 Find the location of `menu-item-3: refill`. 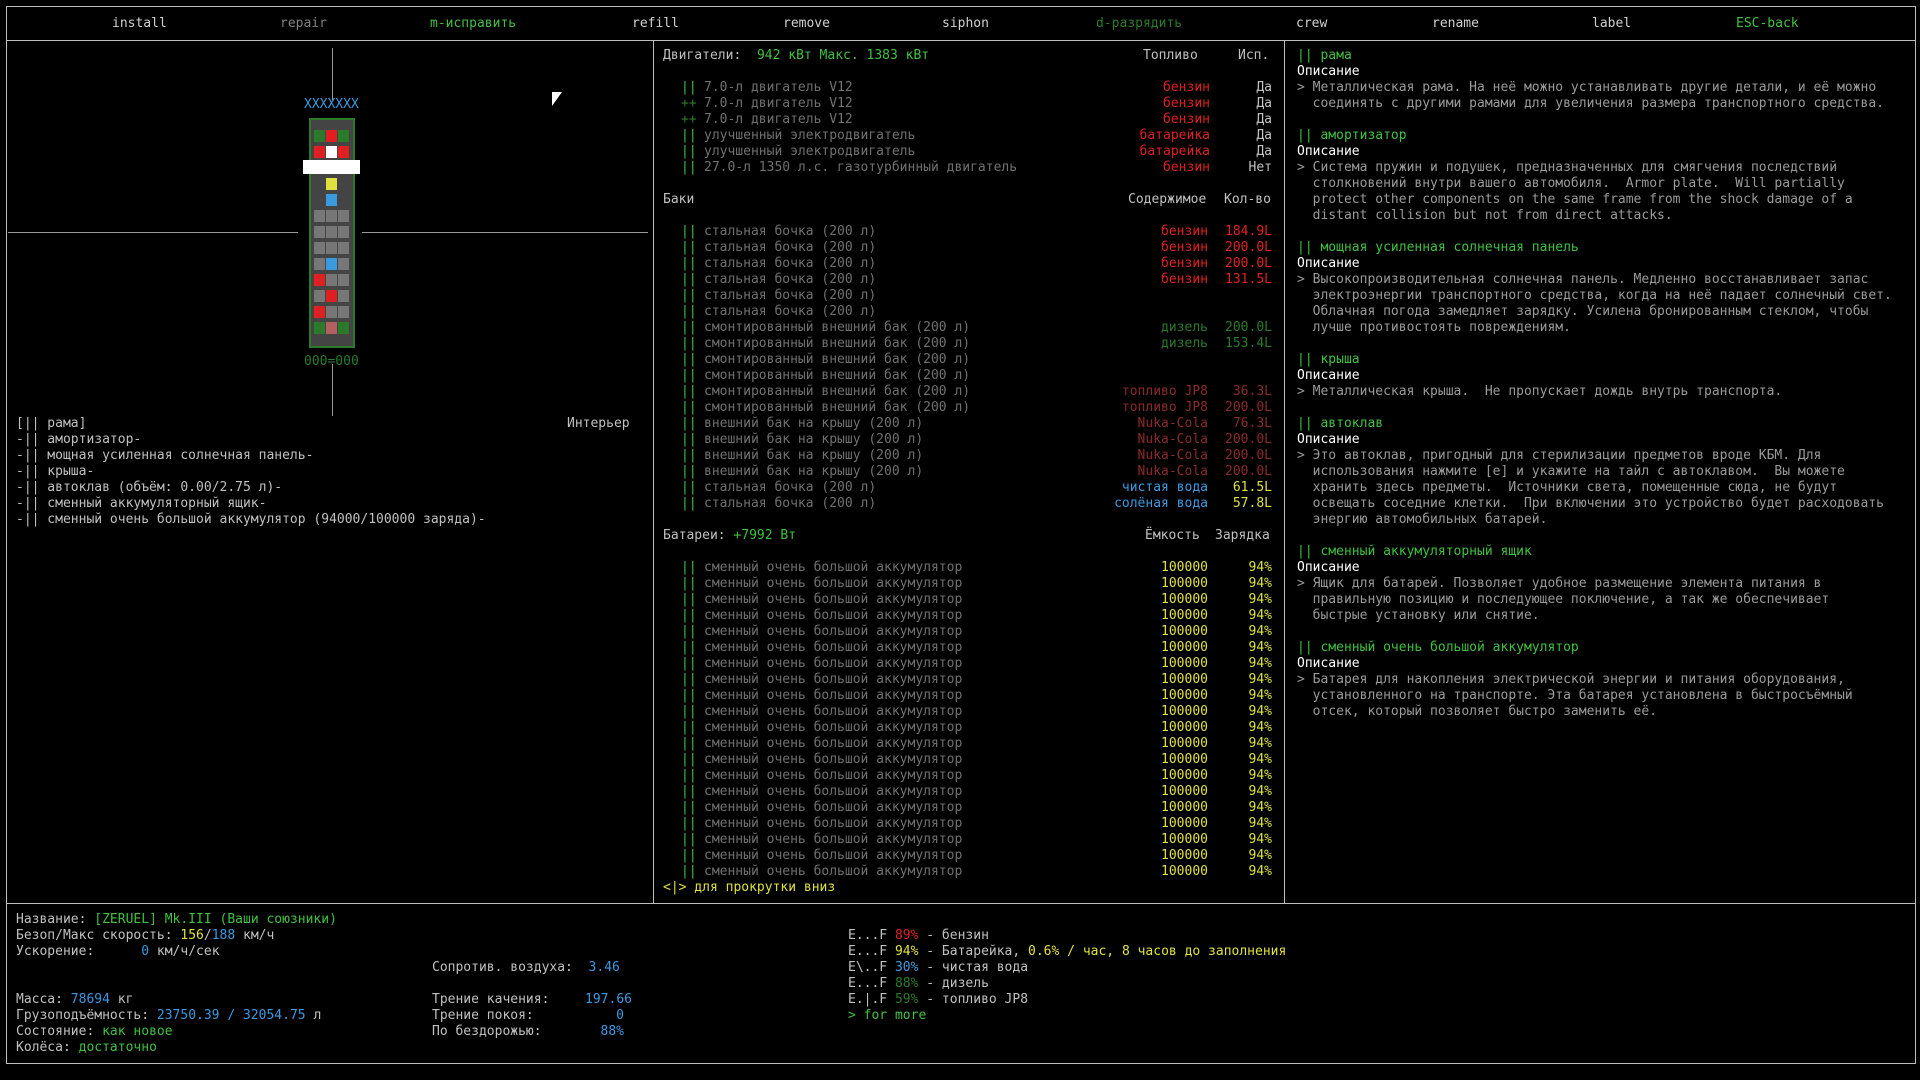

menu-item-3: refill is located at coordinates (655, 24).